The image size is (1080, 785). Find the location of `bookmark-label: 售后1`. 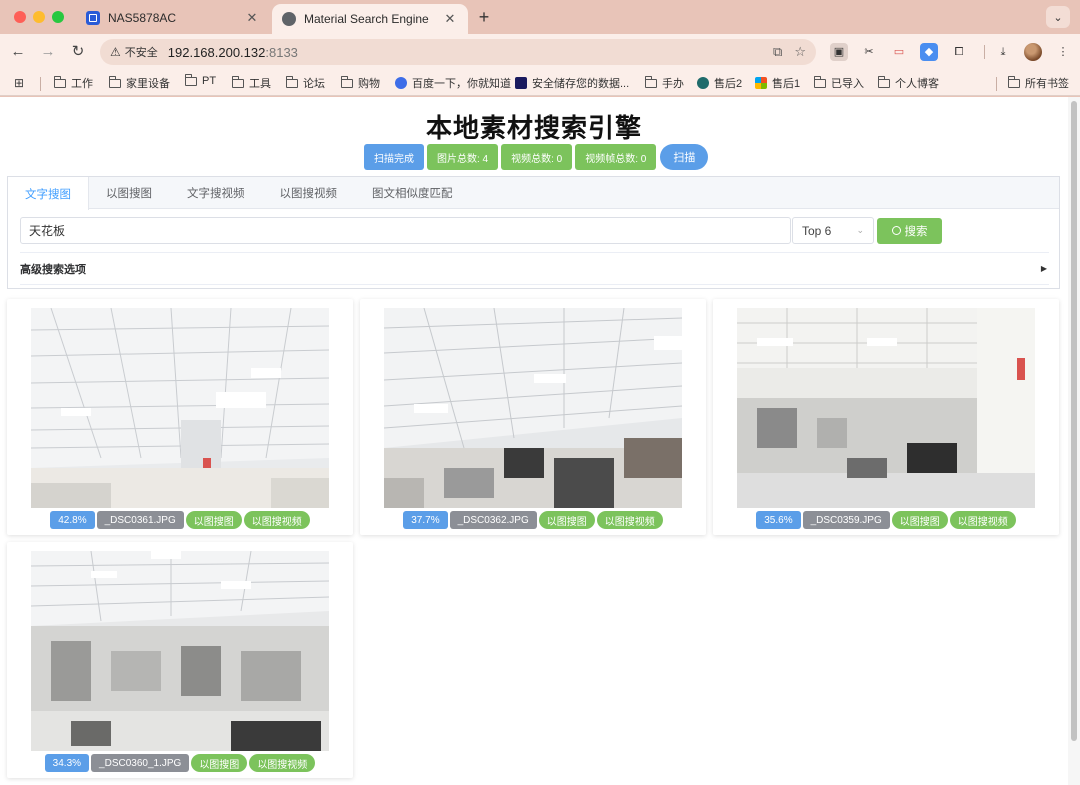

bookmark-label: 售后1 is located at coordinates (786, 84).